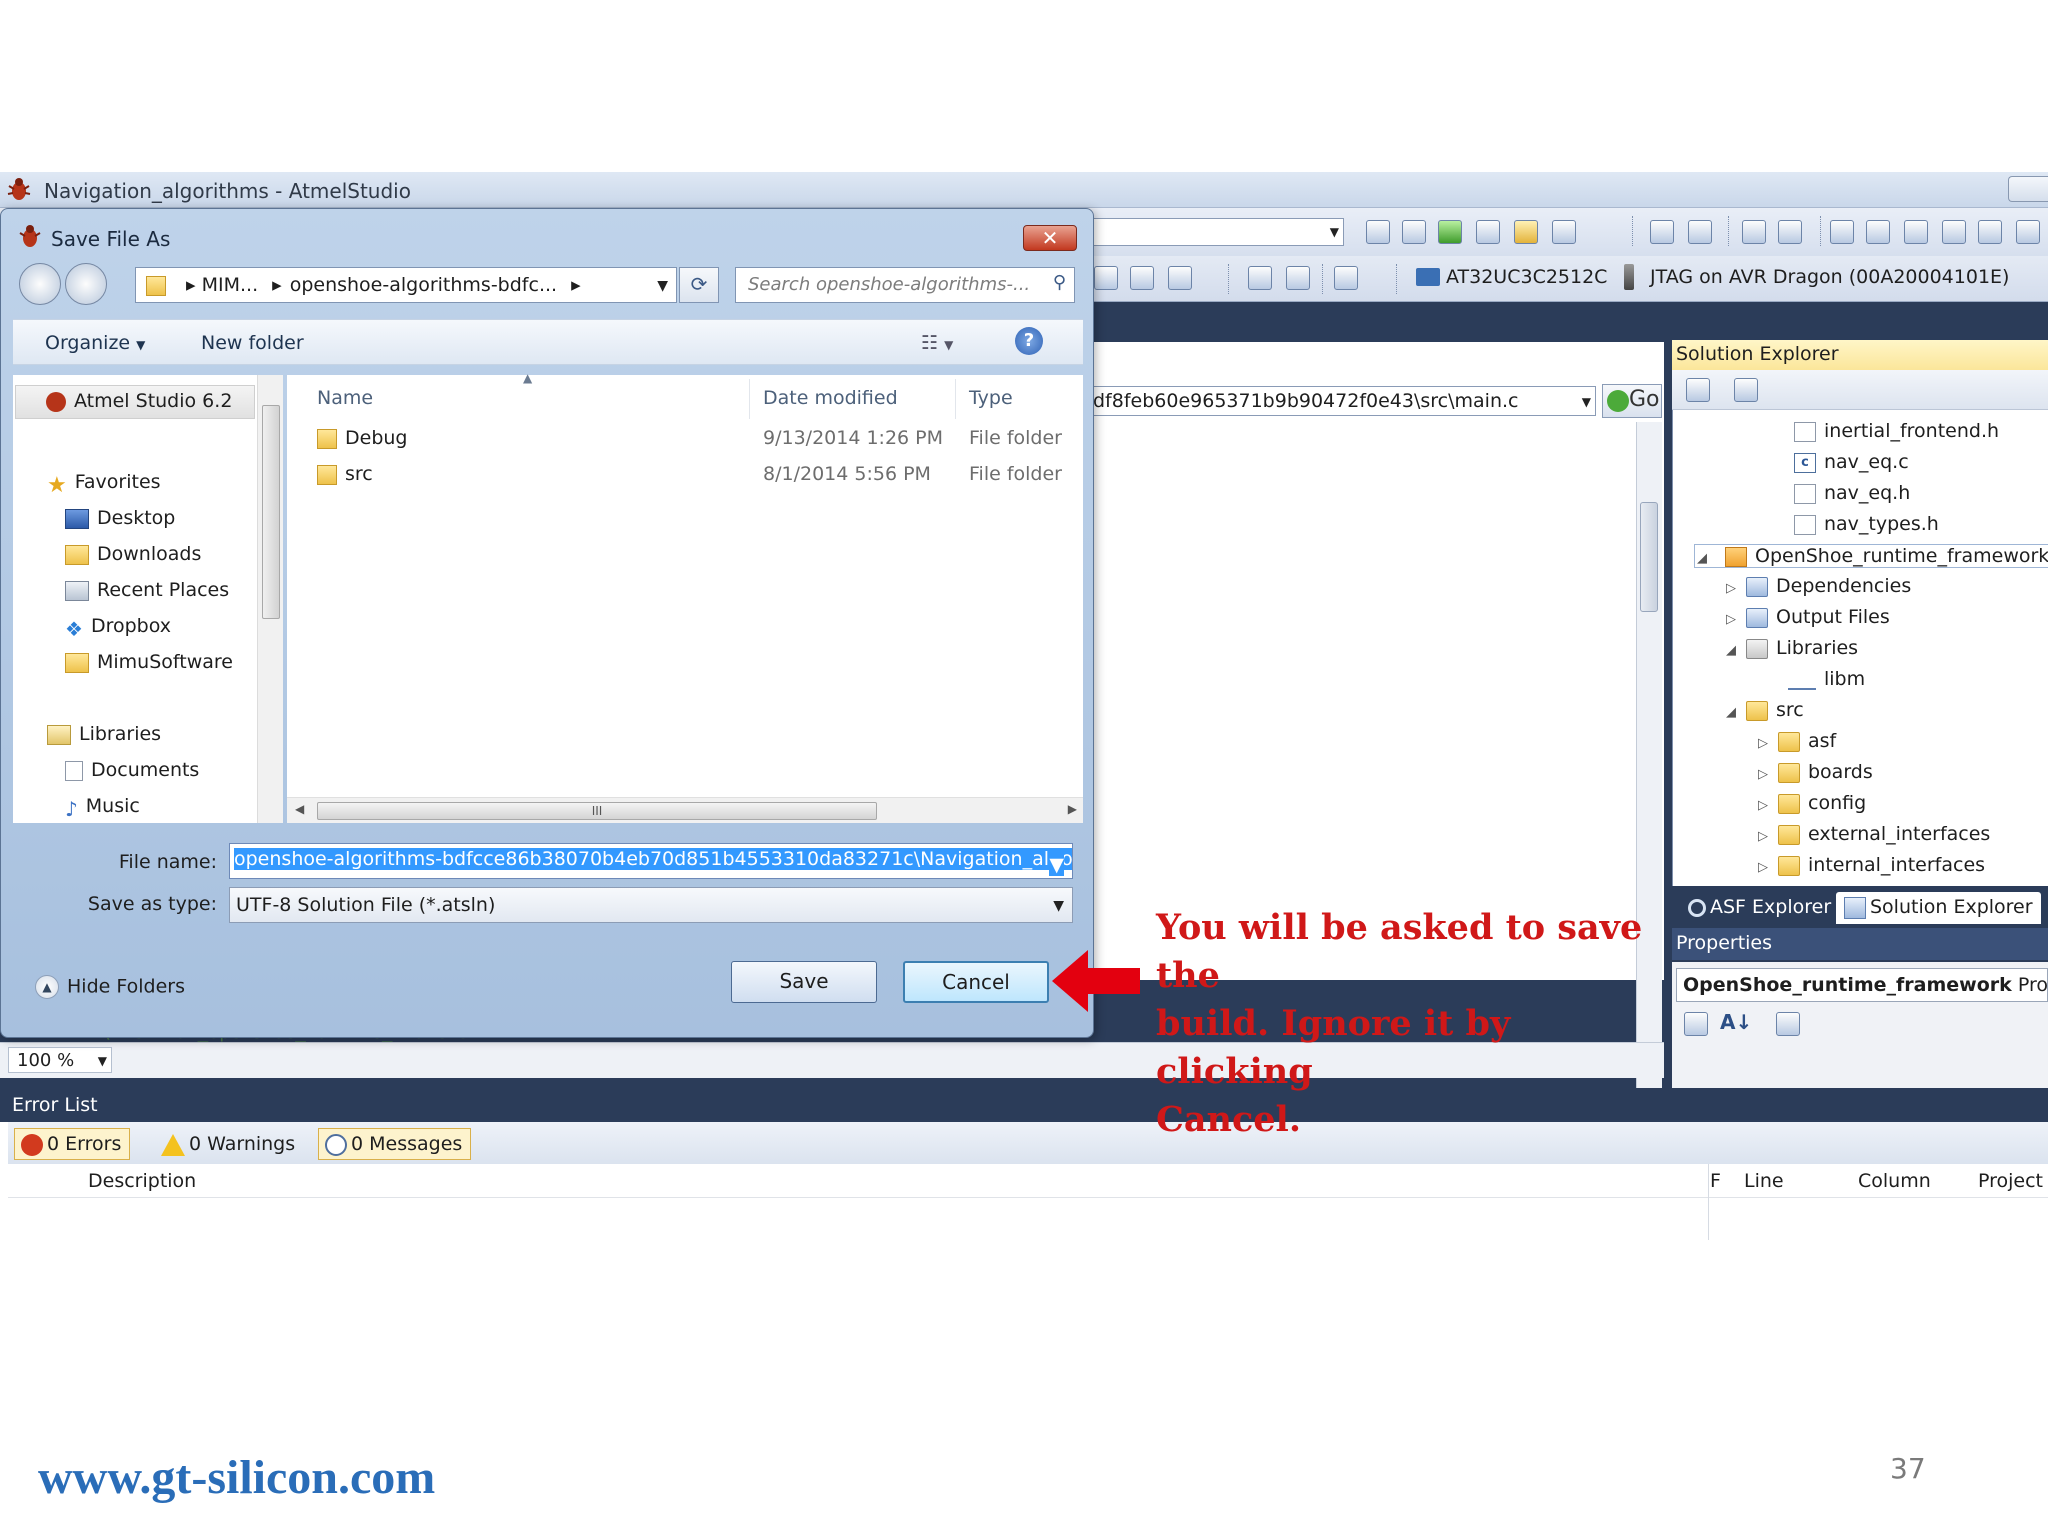 The width and height of the screenshot is (2048, 1536). I want to click on warnings-filter-button: 0 Warnings, so click(229, 1144).